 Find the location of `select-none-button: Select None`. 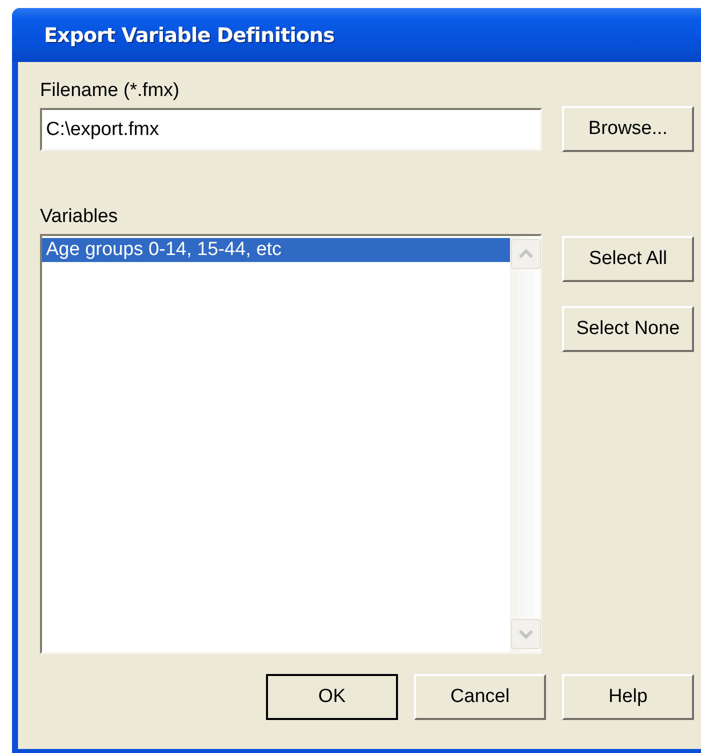

select-none-button: Select None is located at coordinates (628, 329).